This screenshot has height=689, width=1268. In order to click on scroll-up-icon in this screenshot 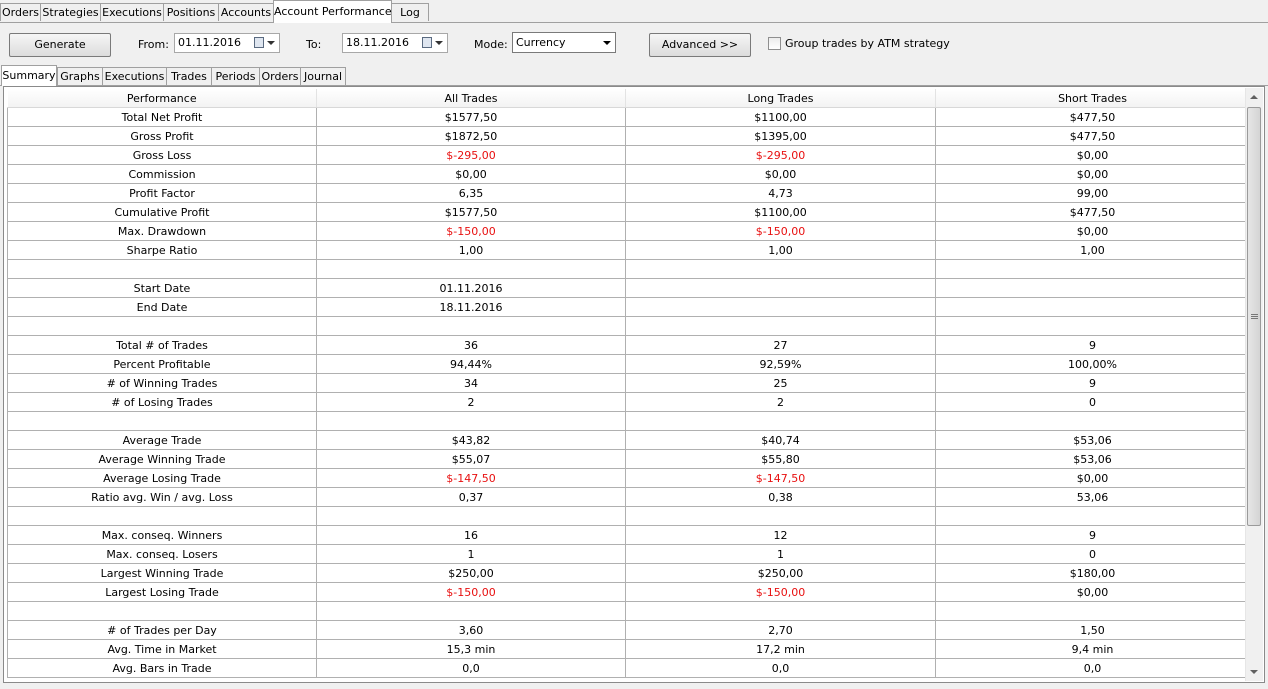, I will do `click(1254, 97)`.